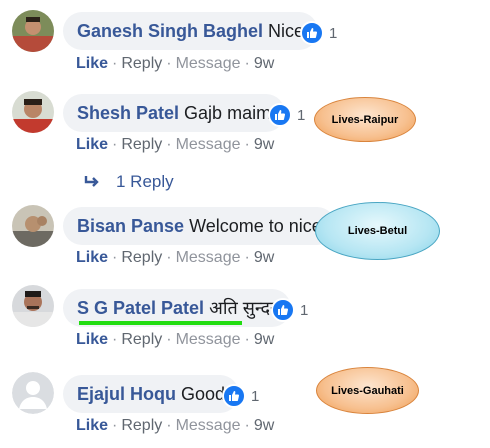 This screenshot has height=448, width=490. I want to click on comment-author: S G Patel Patel, so click(140, 308).